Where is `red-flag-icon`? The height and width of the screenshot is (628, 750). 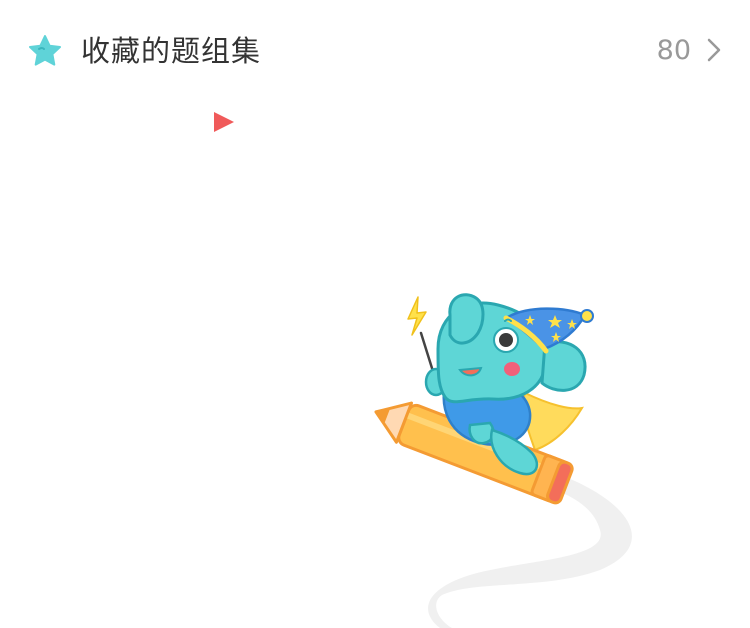 red-flag-icon is located at coordinates (224, 122).